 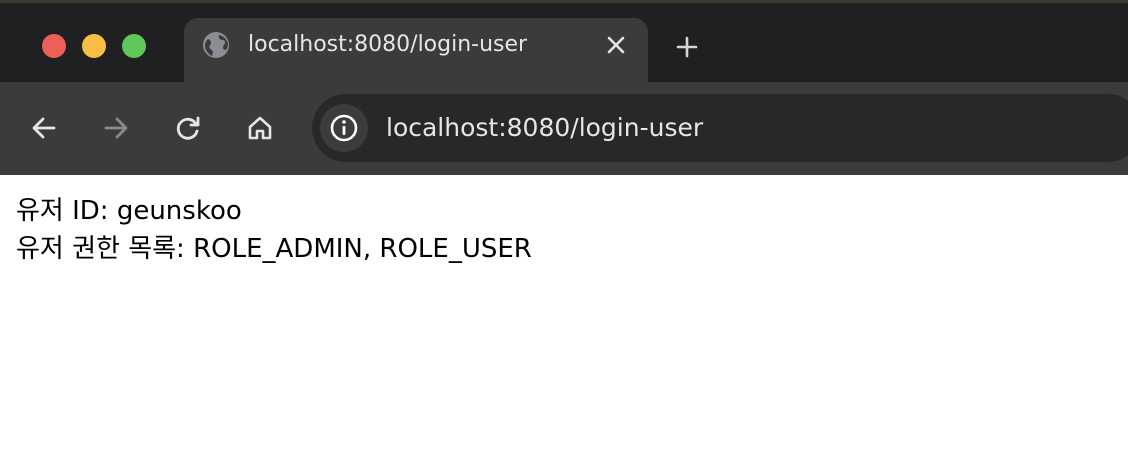 I want to click on user-id-text: 유저 ID: geunskoo, so click(x=129, y=211).